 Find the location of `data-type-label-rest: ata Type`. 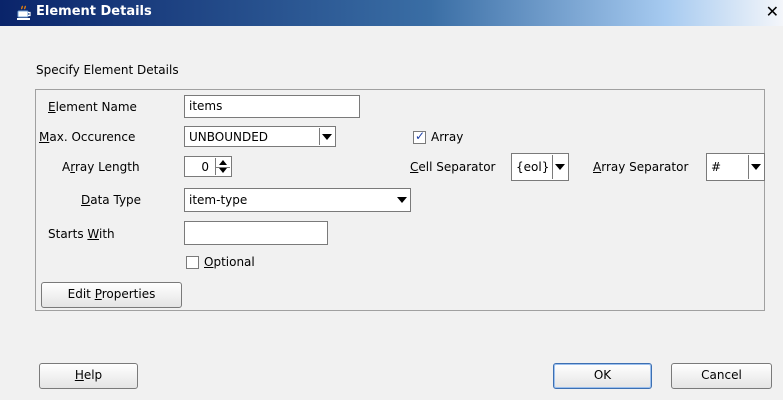

data-type-label-rest: ata Type is located at coordinates (116, 200).